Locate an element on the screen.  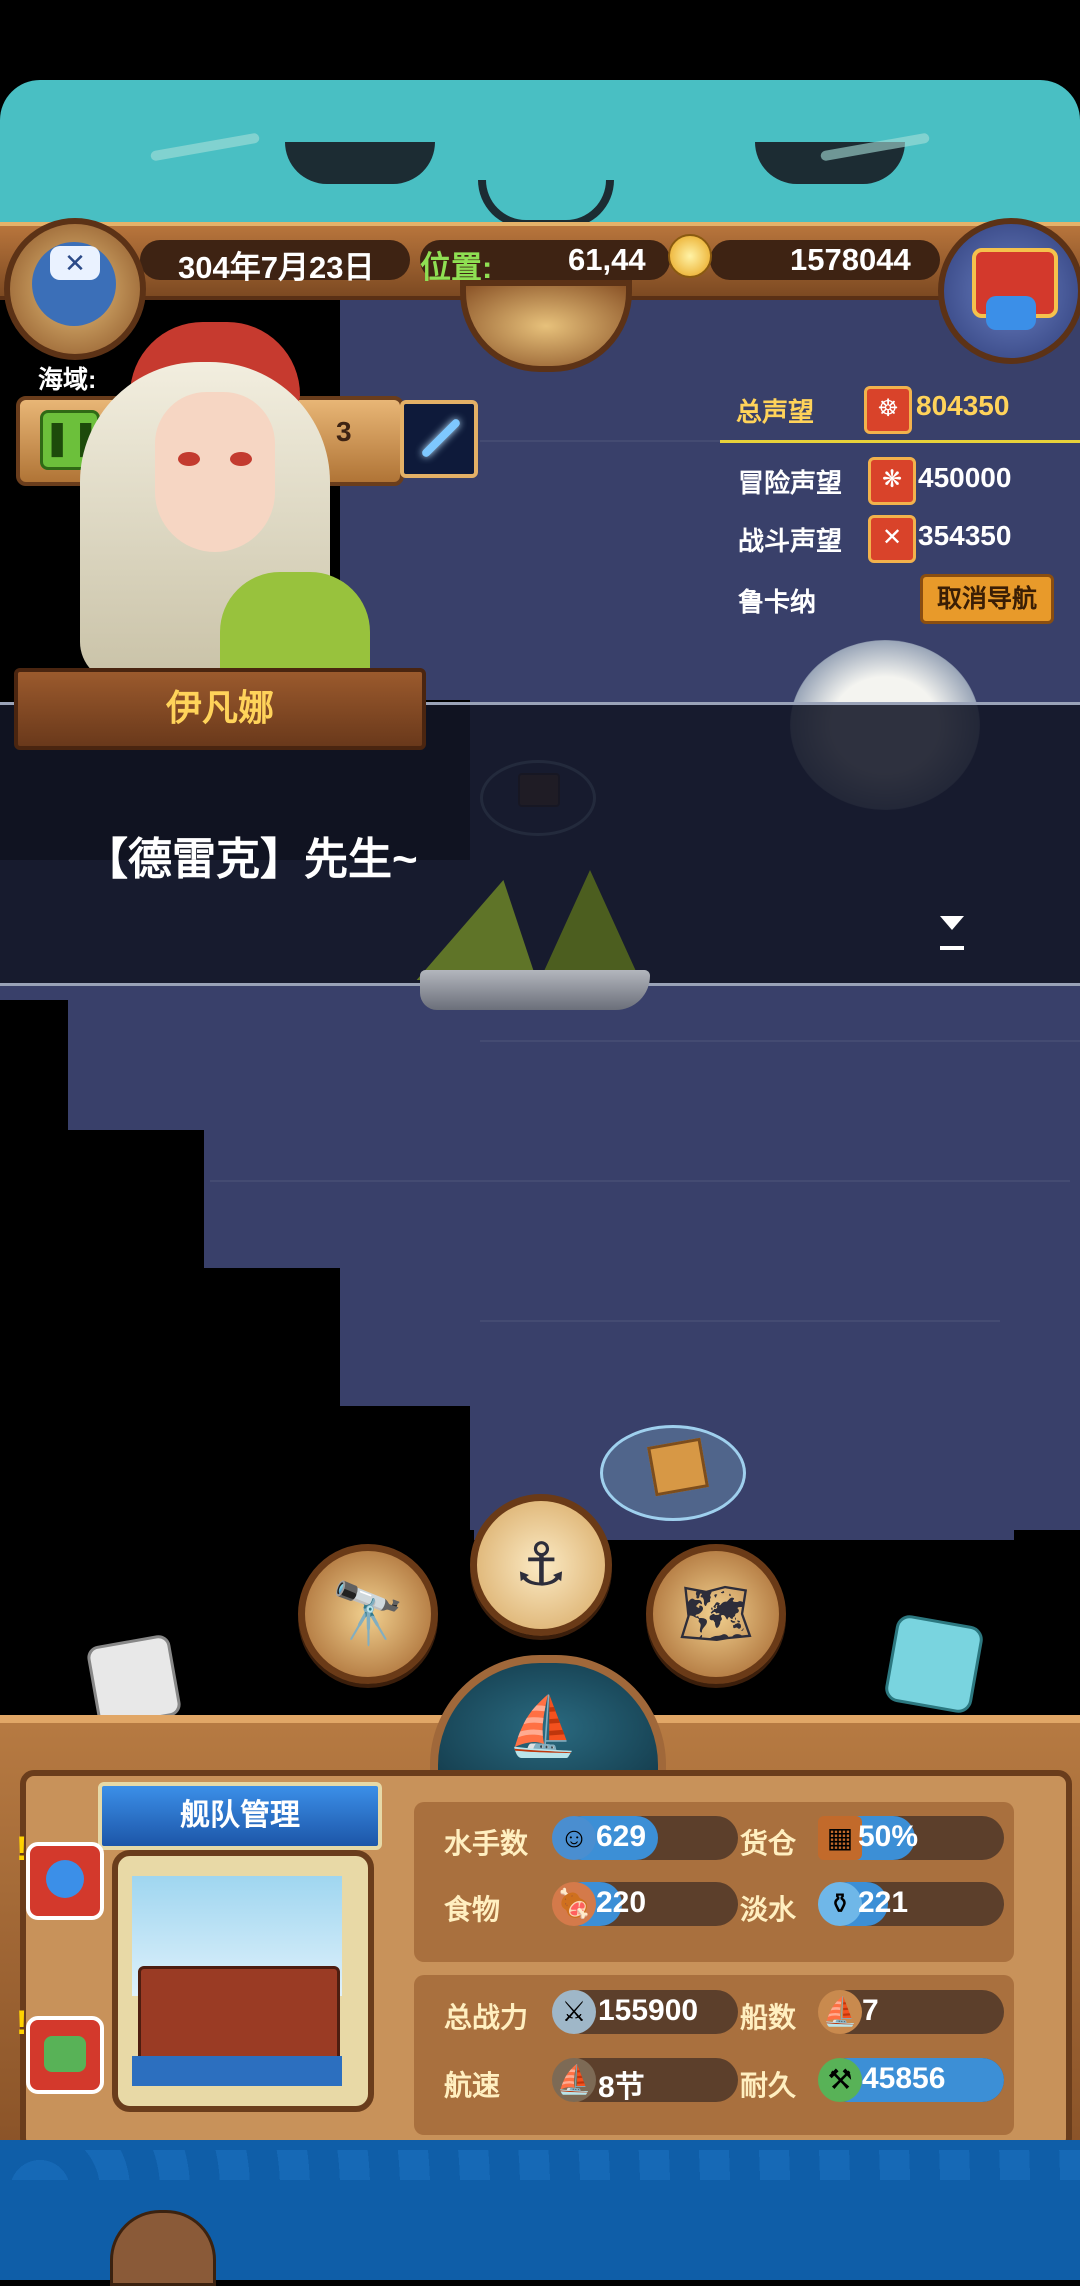
total-reputation-value: 804350 is located at coordinates (963, 405).